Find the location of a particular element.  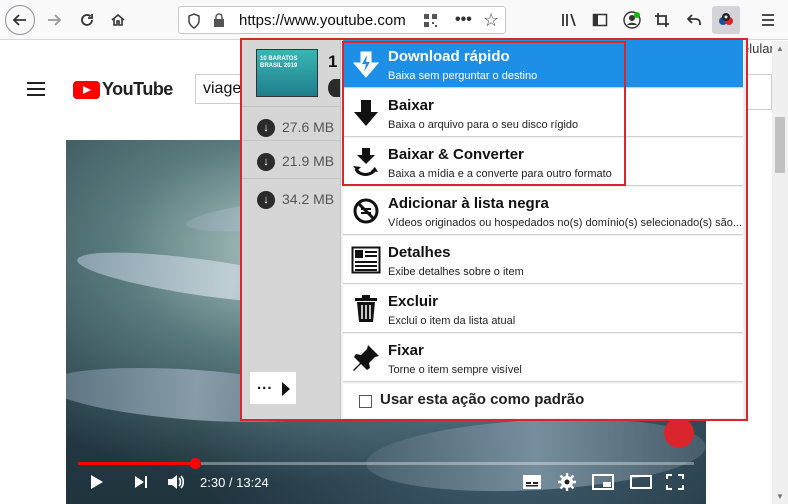

video-progress-fill is located at coordinates (137, 463).